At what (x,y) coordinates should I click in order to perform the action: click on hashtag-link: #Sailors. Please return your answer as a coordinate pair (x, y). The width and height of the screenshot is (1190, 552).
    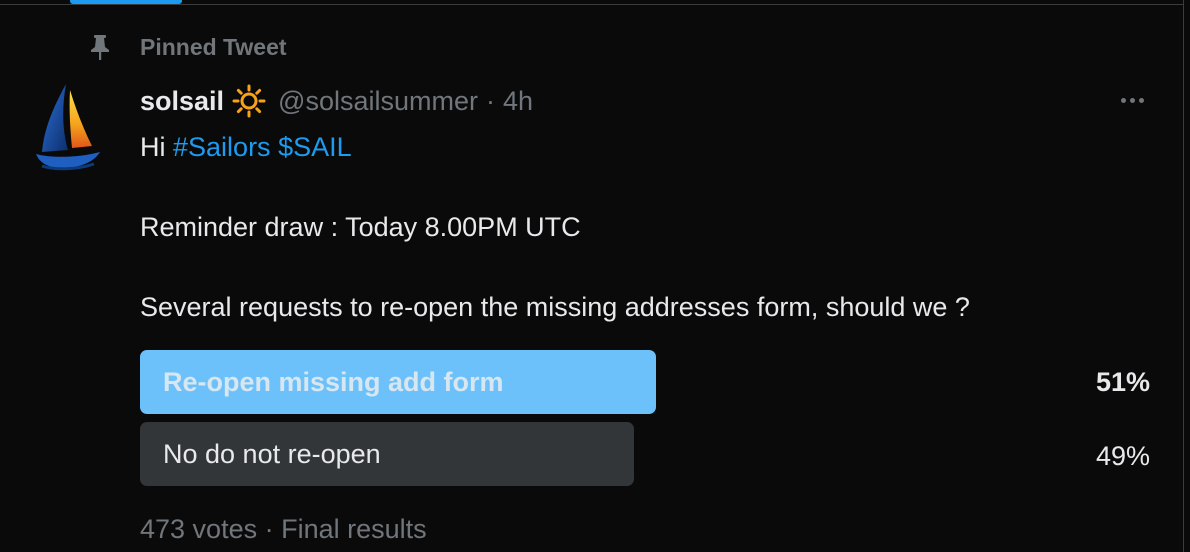
    Looking at the image, I should click on (222, 147).